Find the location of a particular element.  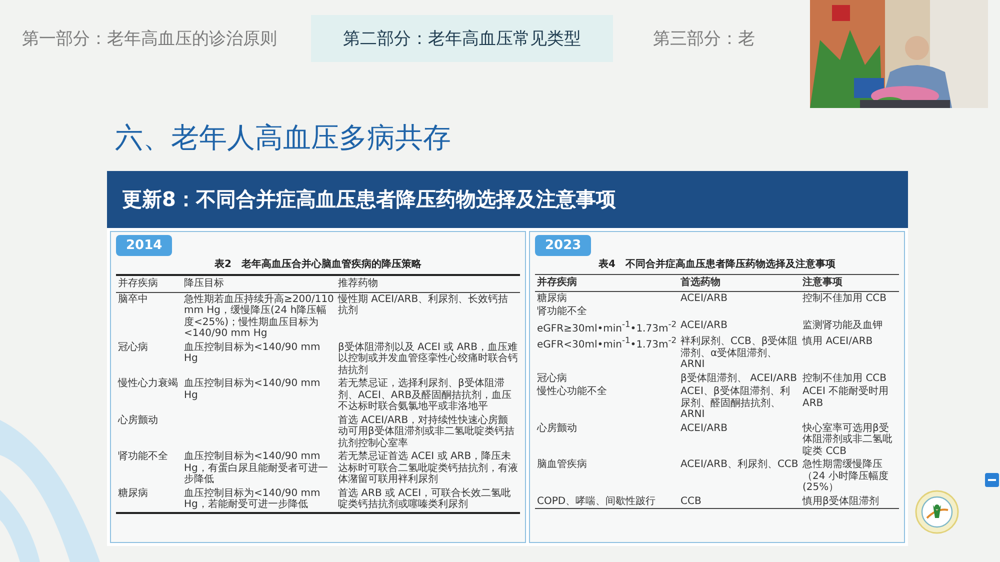

column-header: 降压目标 is located at coordinates (259, 283).